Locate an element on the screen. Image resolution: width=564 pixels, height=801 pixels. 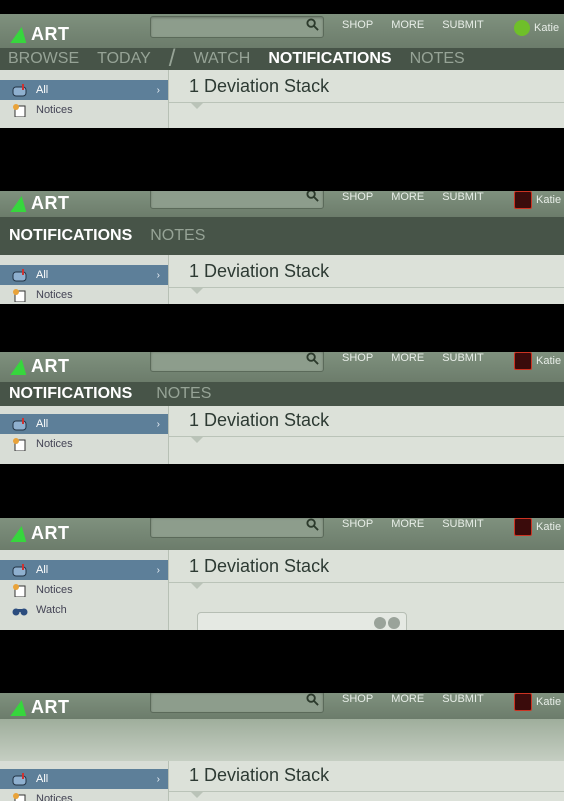
top-bar: ART SHOP MORE SUBMIT Katie is located at coordinates (282, 367).